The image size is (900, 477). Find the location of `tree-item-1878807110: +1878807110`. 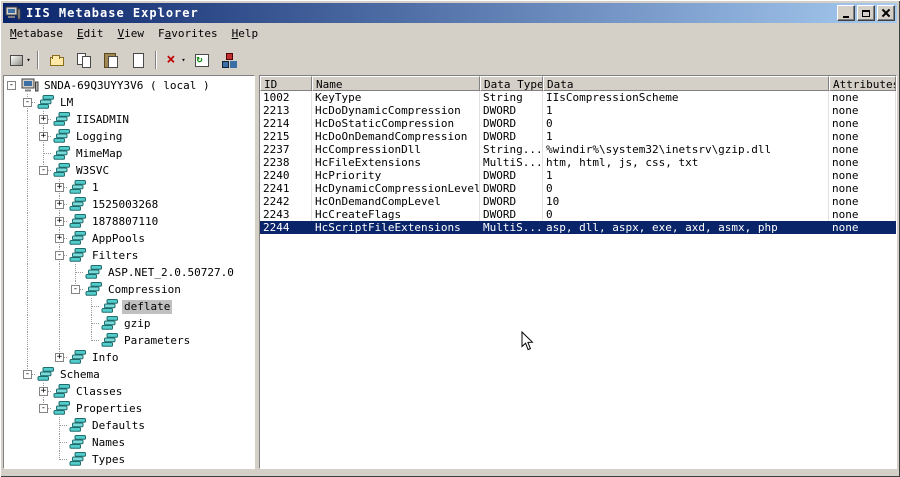

tree-item-1878807110: +1878807110 is located at coordinates (129, 221).